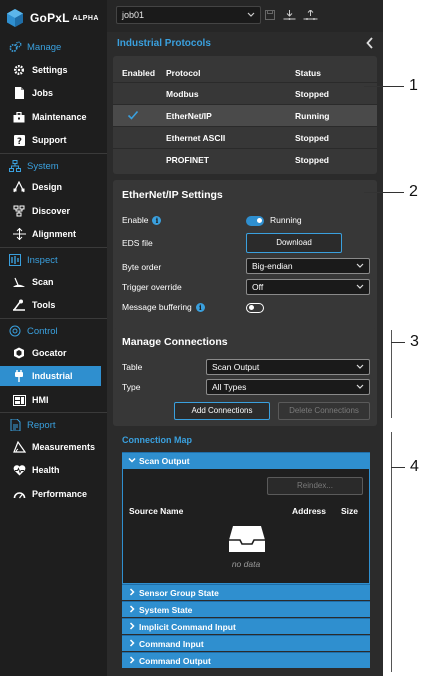 The width and height of the screenshot is (426, 676). I want to click on type-label: Type, so click(131, 387).